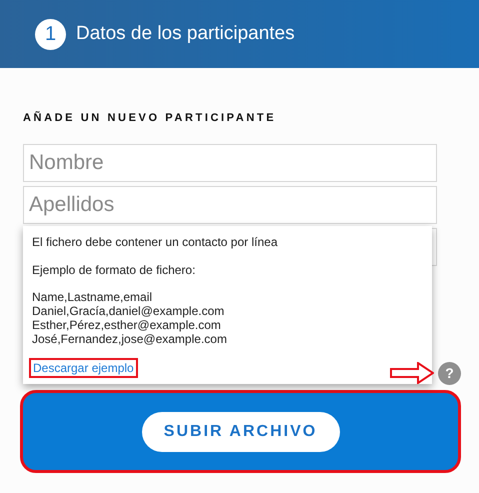 The width and height of the screenshot is (479, 493). What do you see at coordinates (114, 270) in the screenshot?
I see `tooltip-text: Ejemplo de formato de fichero:` at bounding box center [114, 270].